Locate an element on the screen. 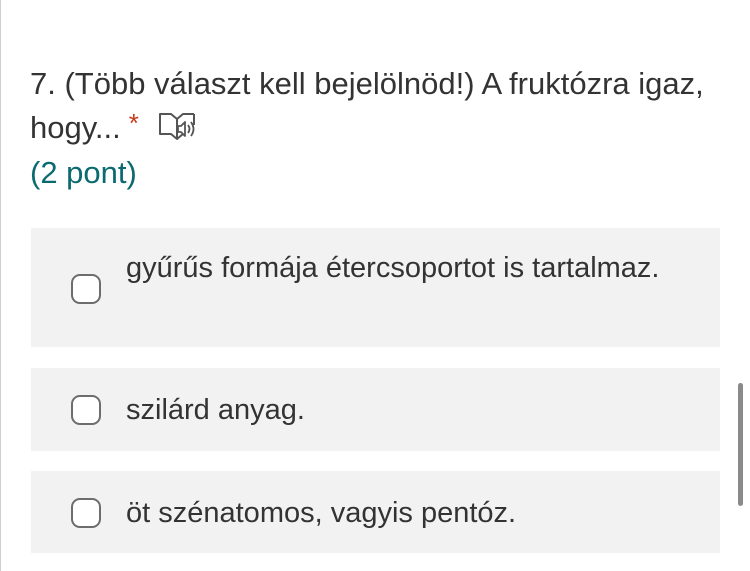 The image size is (750, 571). option-3-label: öt szénatomos, vagyis pentóz. is located at coordinates (406, 513).